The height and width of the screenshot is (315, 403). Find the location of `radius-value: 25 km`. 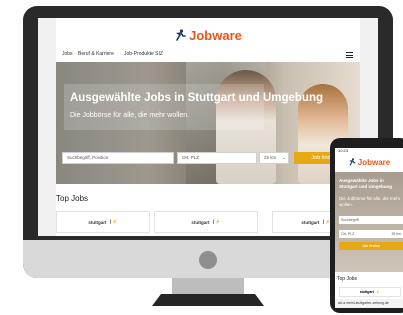

radius-value: 25 km is located at coordinates (270, 157).